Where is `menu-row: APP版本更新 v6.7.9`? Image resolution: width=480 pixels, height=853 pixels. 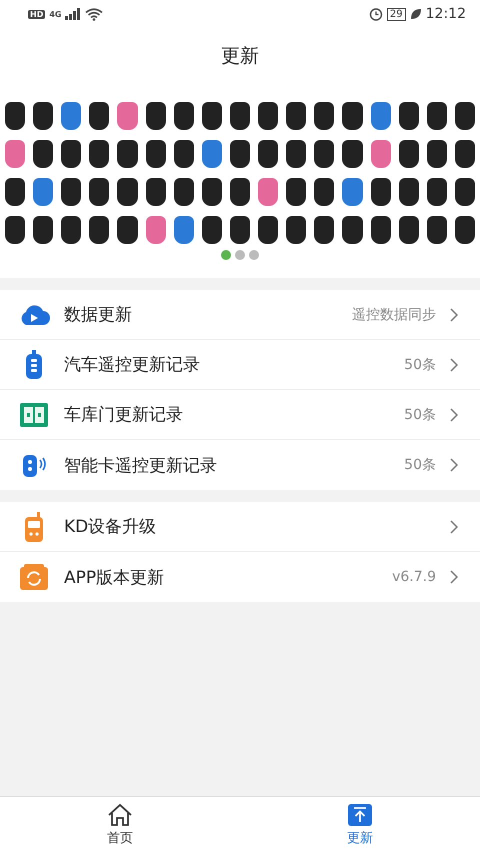
menu-row: APP版本更新 v6.7.9 is located at coordinates (240, 577).